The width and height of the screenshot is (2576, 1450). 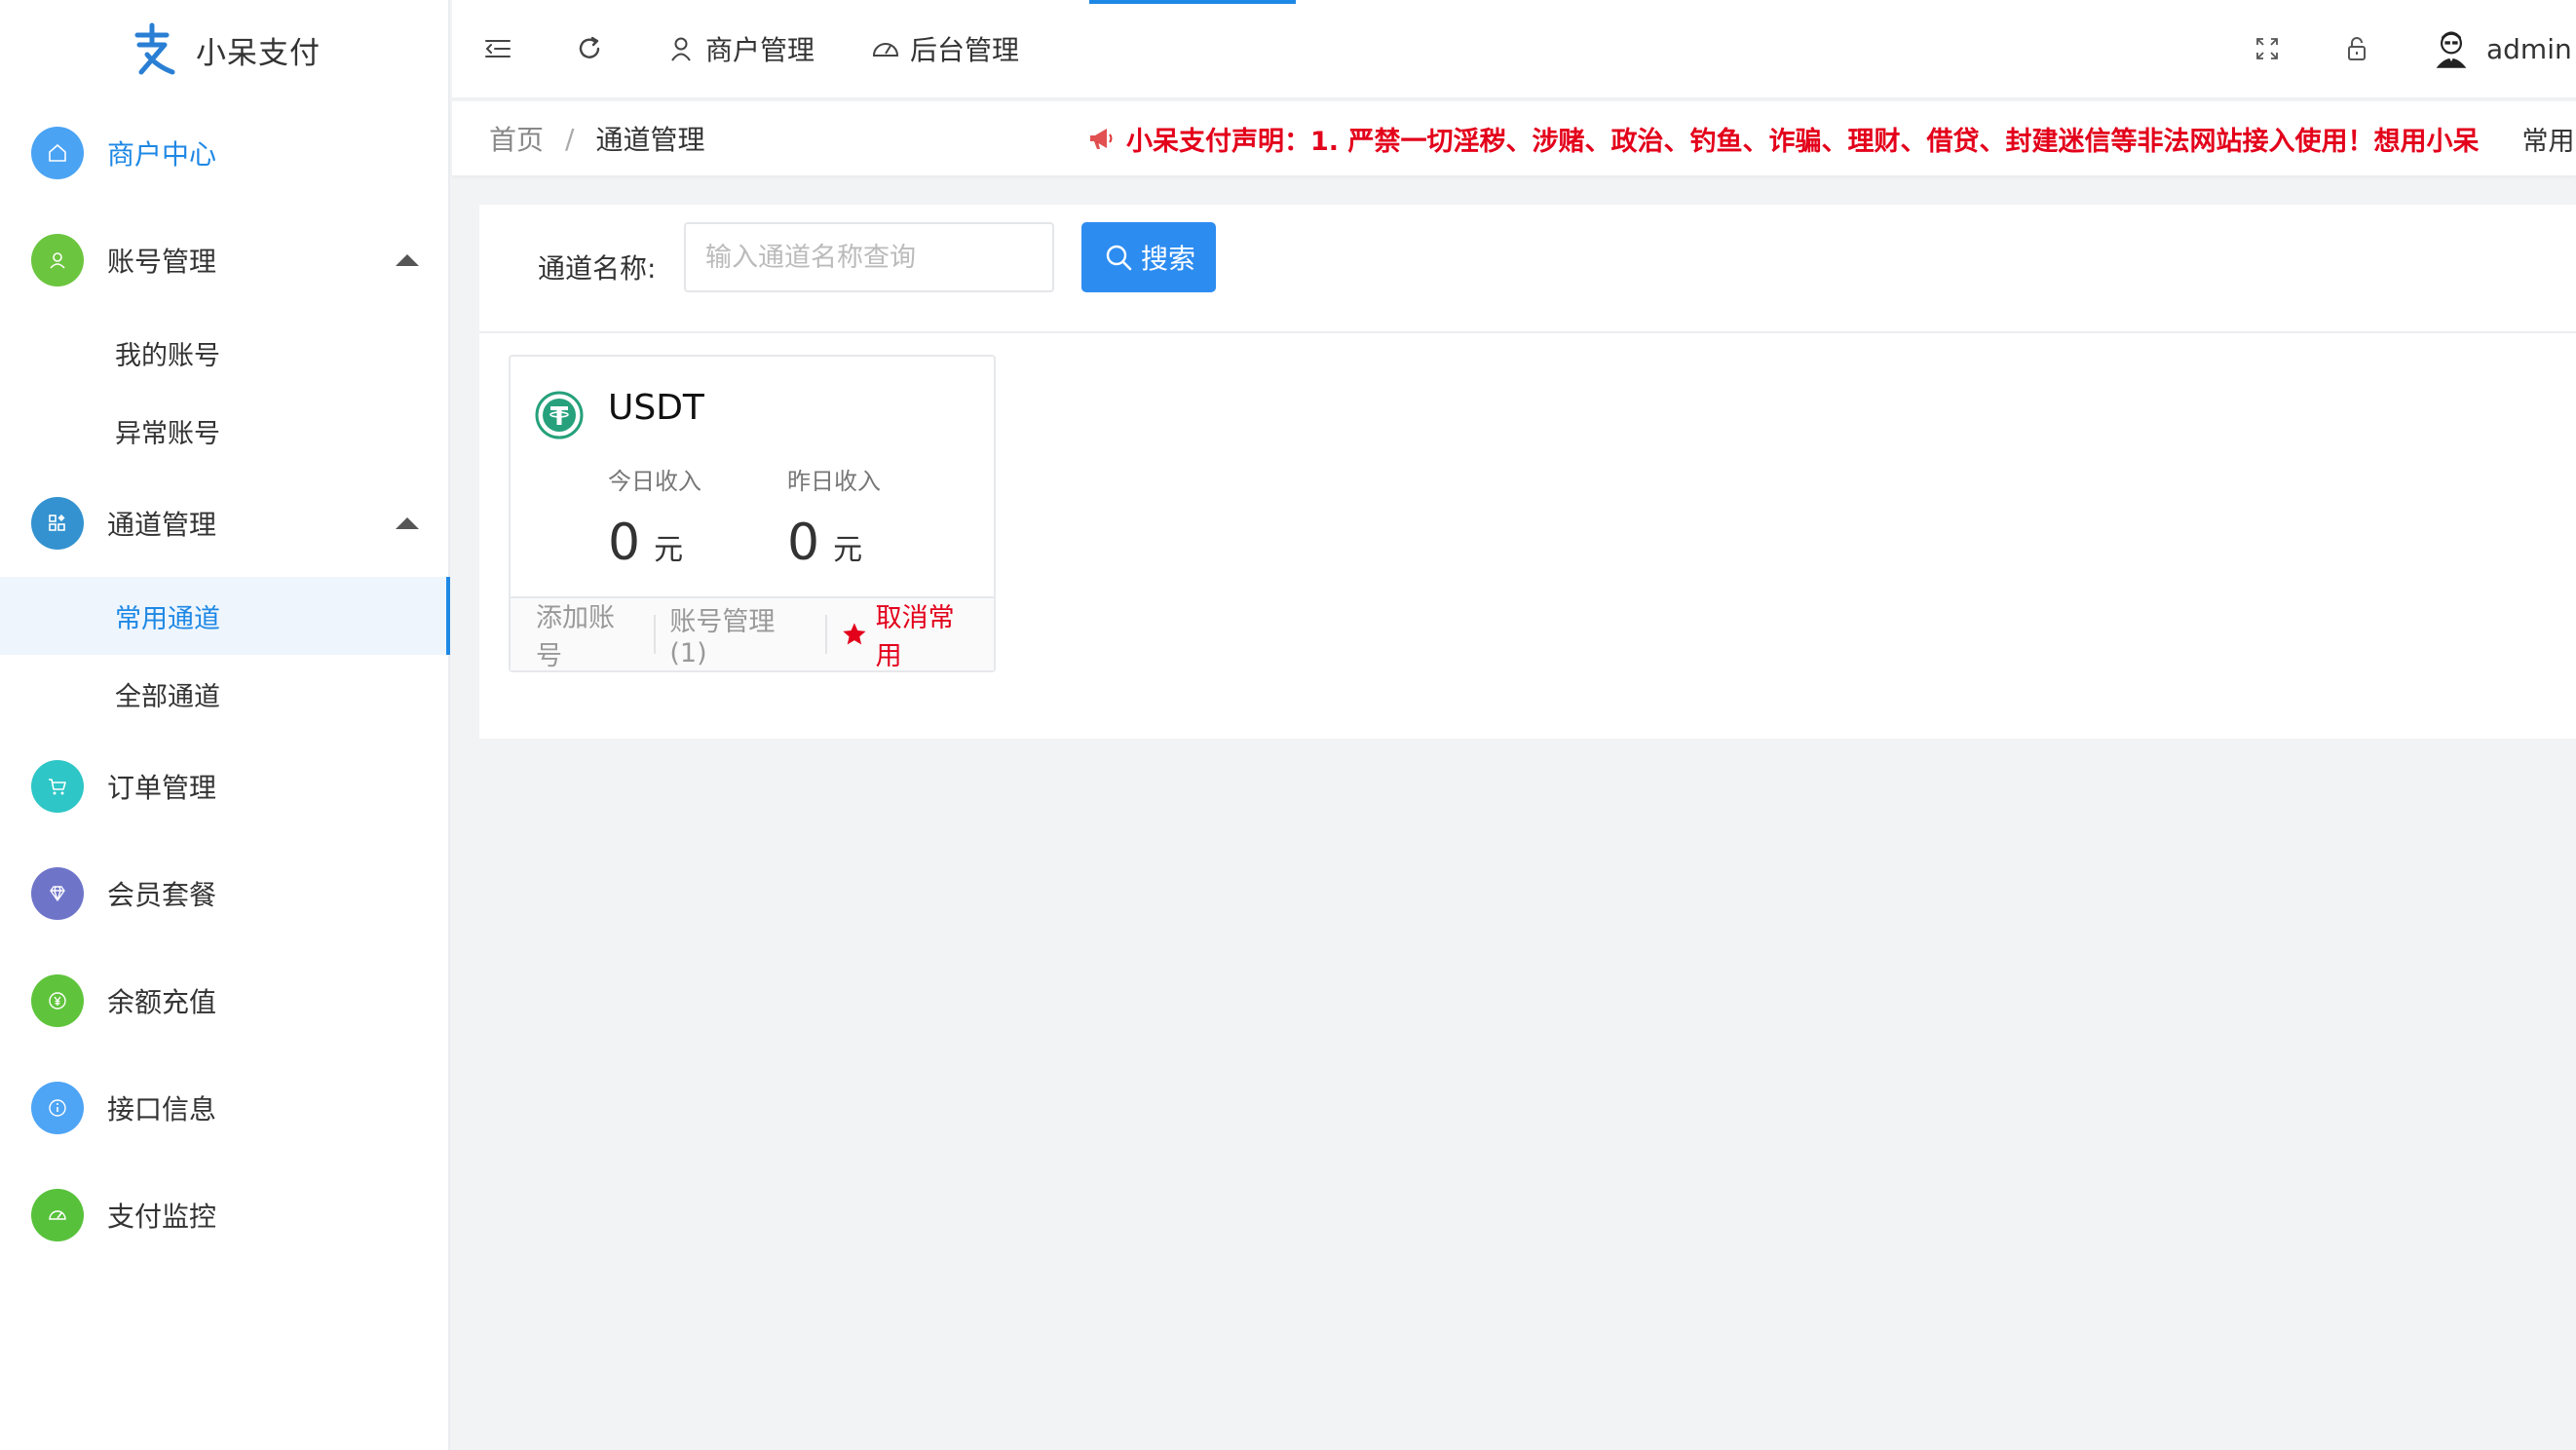 What do you see at coordinates (559, 415) in the screenshot?
I see `usdt-tether-icon` at bounding box center [559, 415].